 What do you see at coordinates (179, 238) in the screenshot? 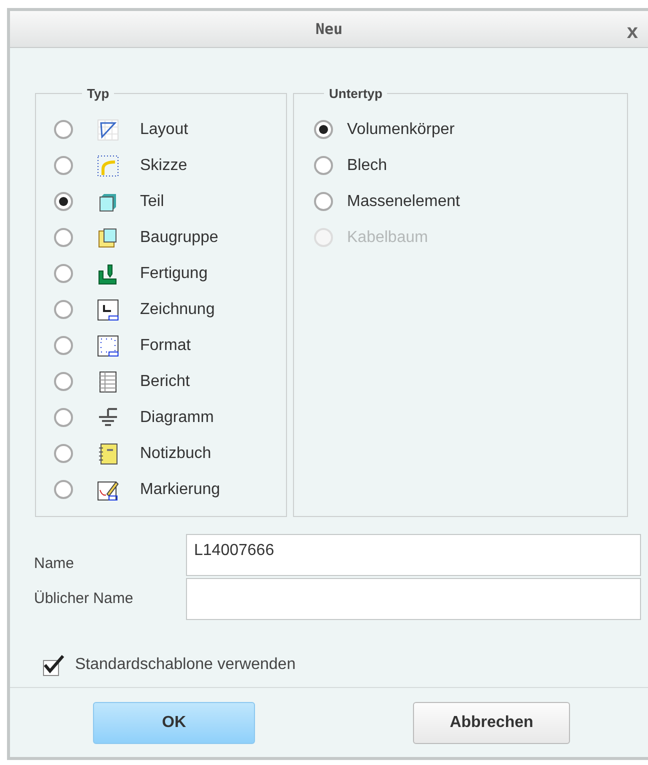
I see `option-label: Baugruppe` at bounding box center [179, 238].